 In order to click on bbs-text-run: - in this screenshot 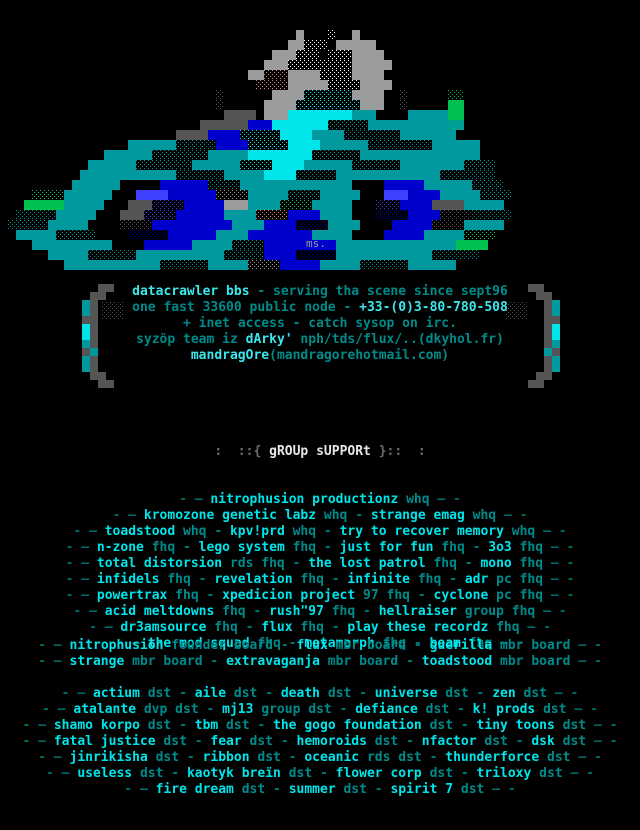, I will do `click(261, 291)`.